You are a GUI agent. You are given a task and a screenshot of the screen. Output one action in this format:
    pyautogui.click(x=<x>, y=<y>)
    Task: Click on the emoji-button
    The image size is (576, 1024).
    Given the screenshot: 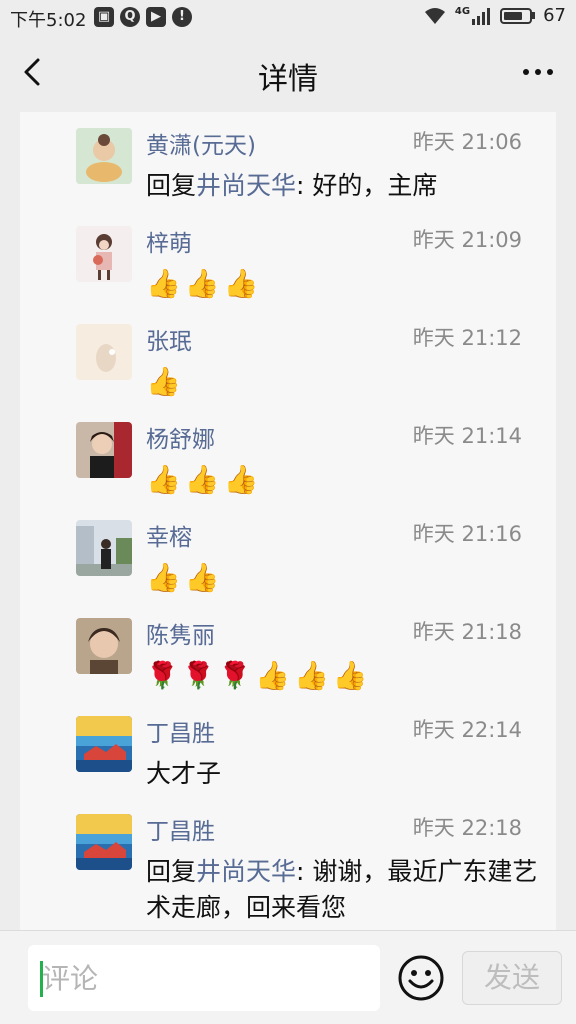 What is the action you would take?
    pyautogui.click(x=421, y=978)
    